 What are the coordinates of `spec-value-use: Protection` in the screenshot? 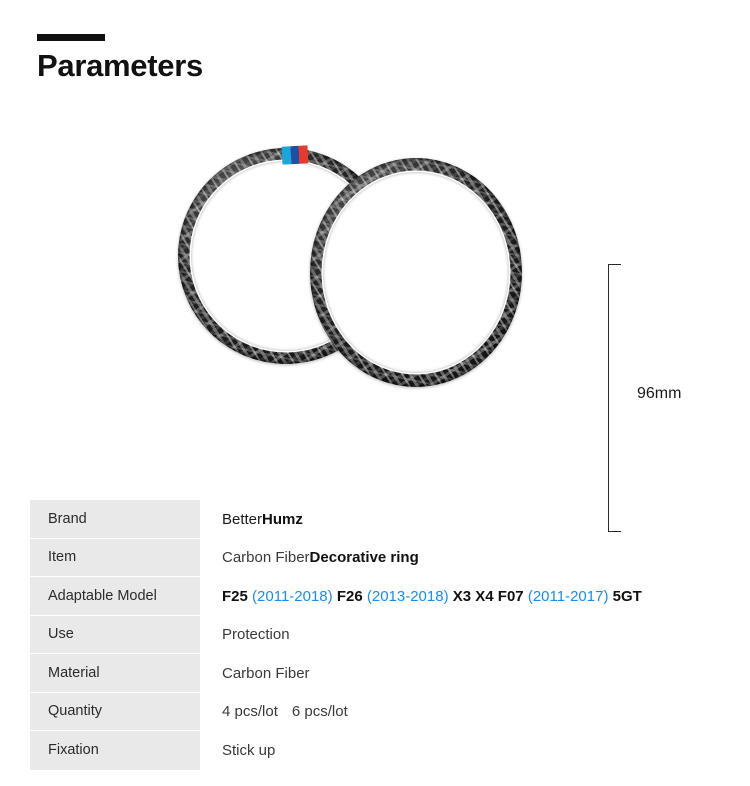 It's located at (256, 635).